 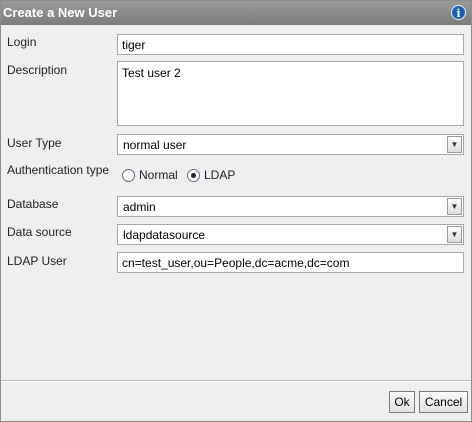 What do you see at coordinates (193, 175) in the screenshot?
I see `auth-ldap-radio` at bounding box center [193, 175].